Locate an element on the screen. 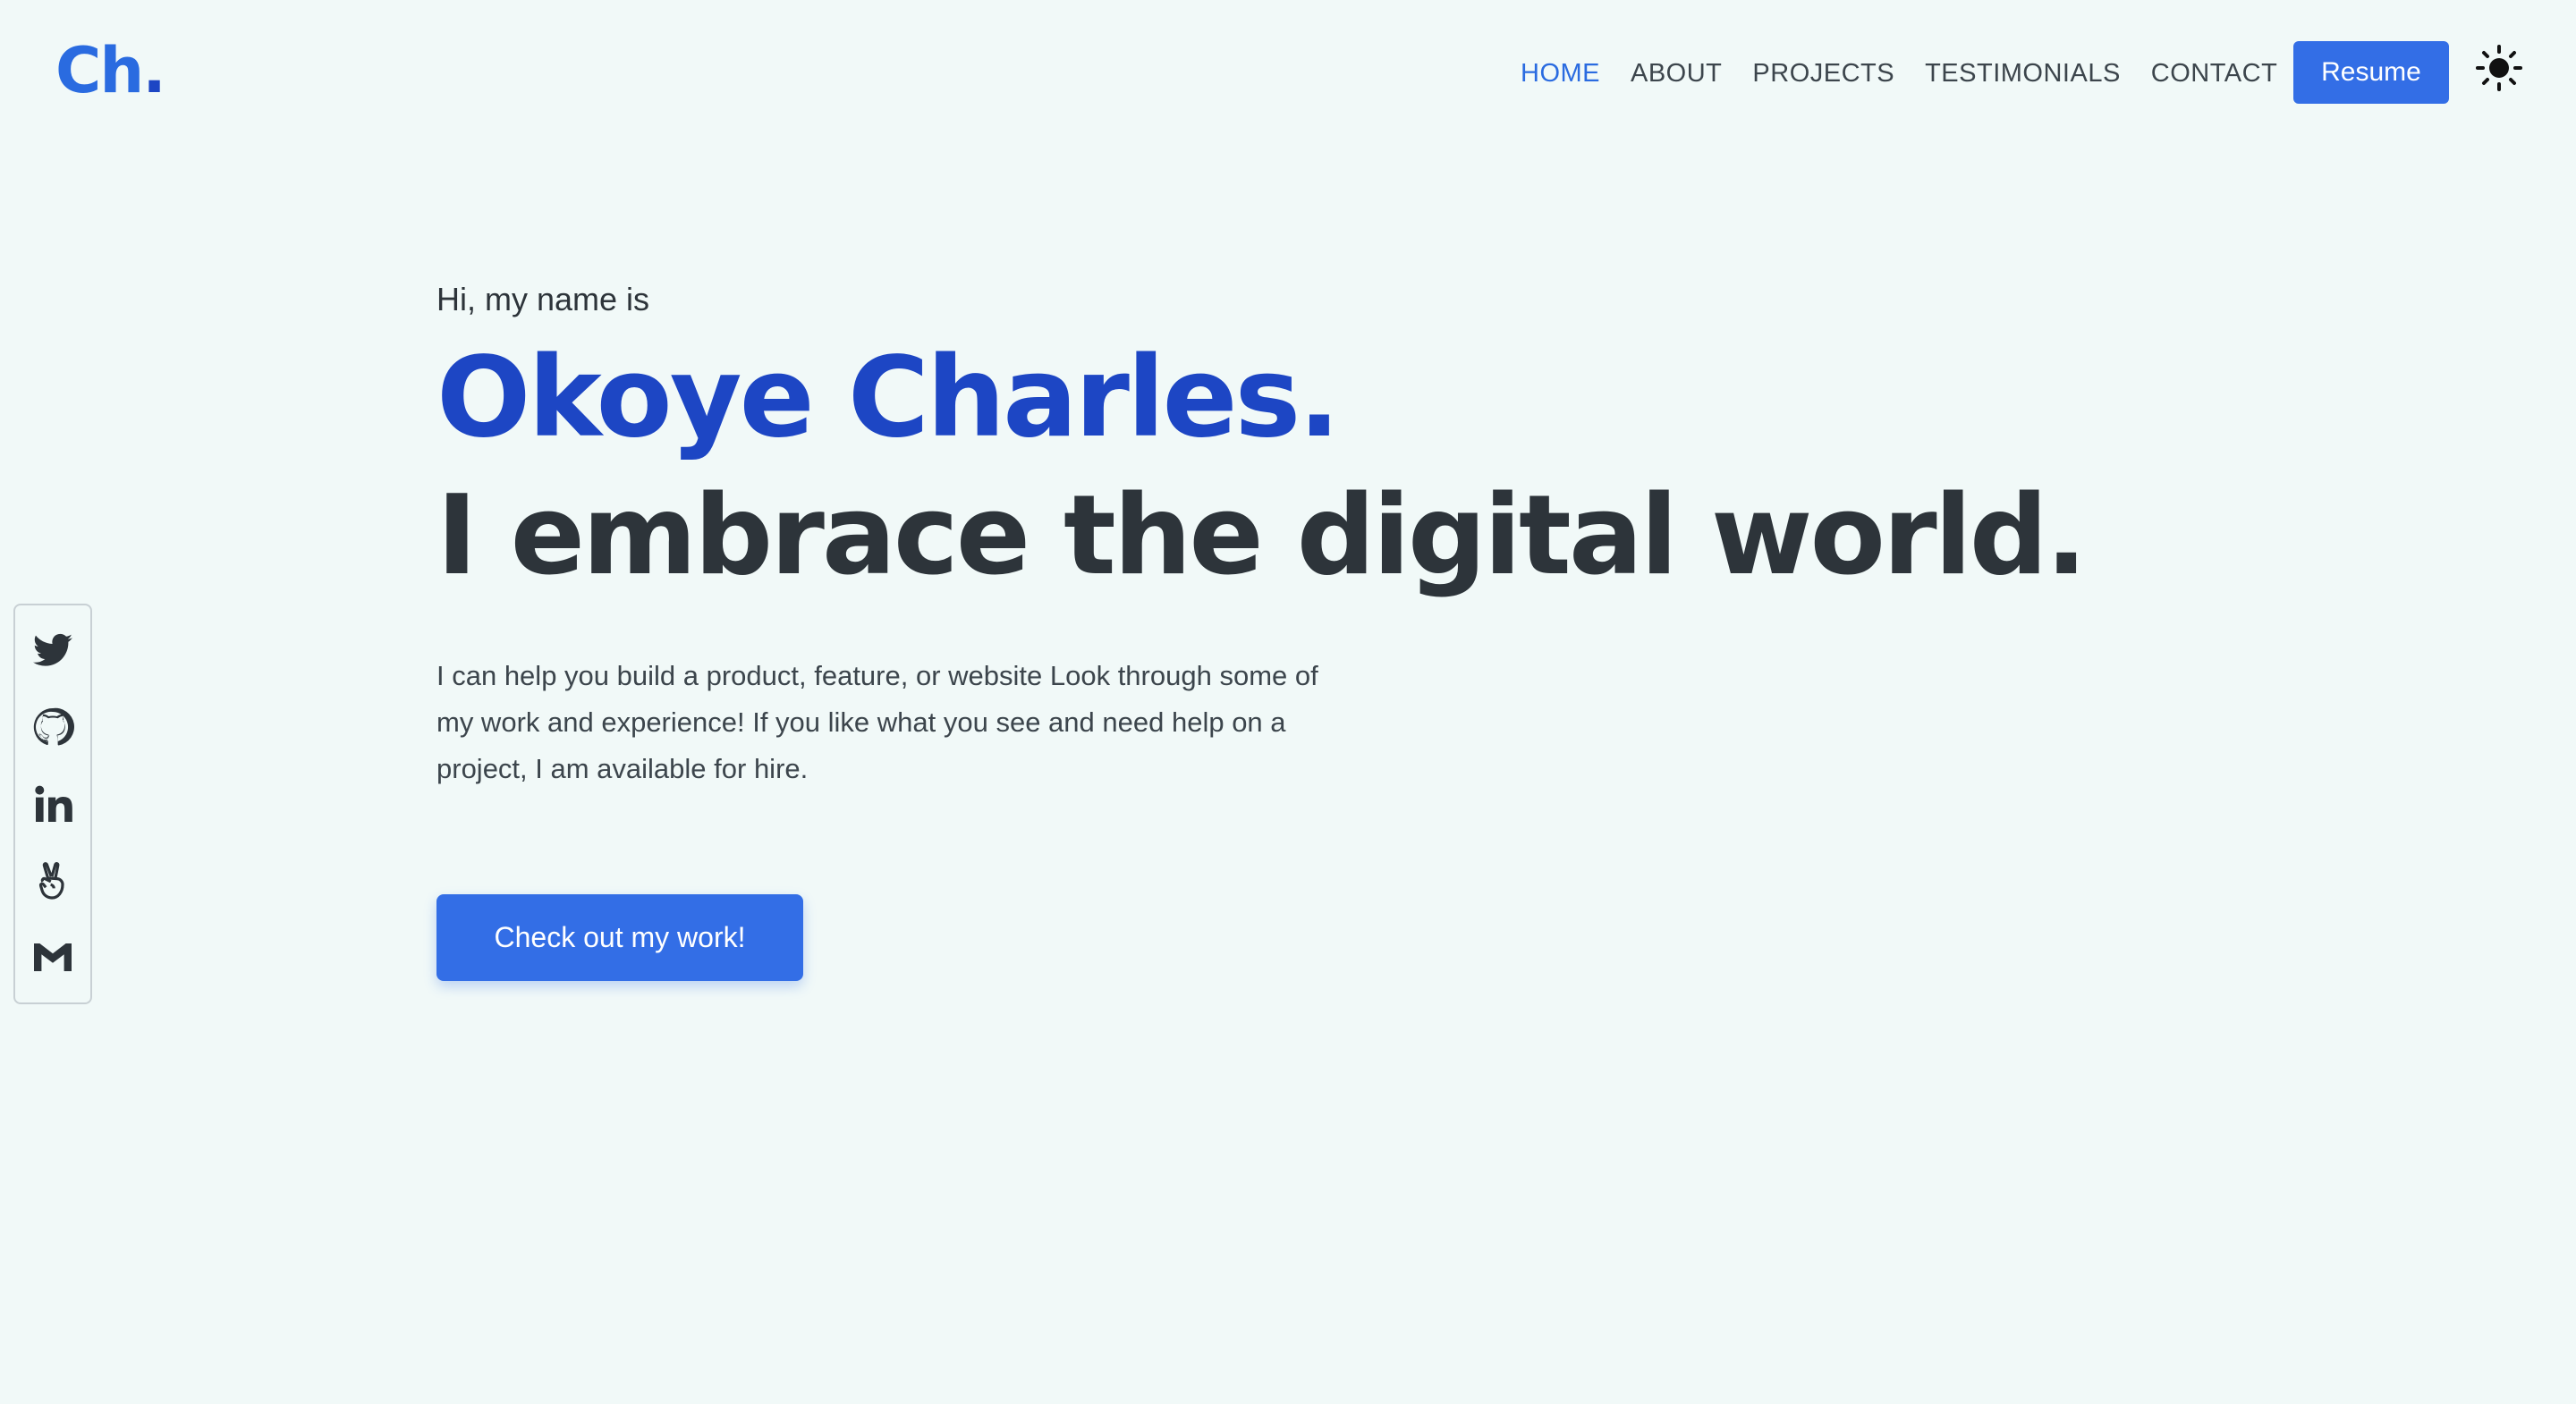 This screenshot has width=2576, height=1404. nav-contact: CONTACT is located at coordinates (2214, 73).